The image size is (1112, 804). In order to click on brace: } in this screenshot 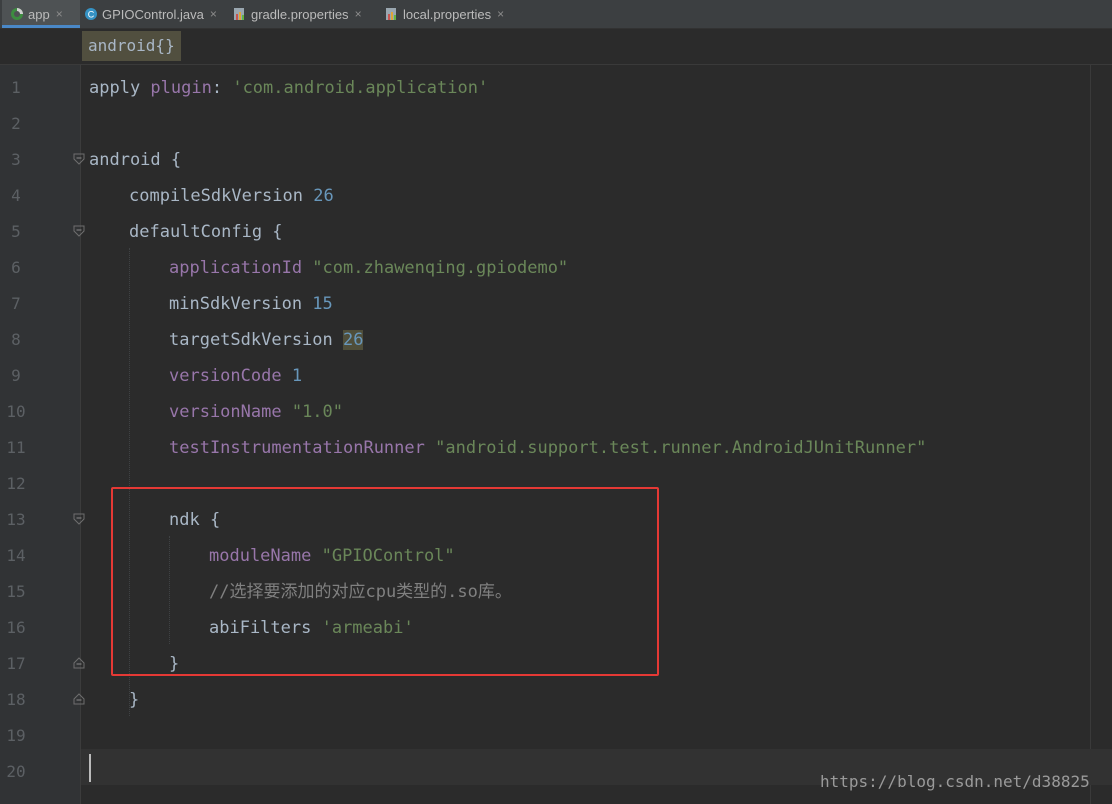, I will do `click(134, 700)`.